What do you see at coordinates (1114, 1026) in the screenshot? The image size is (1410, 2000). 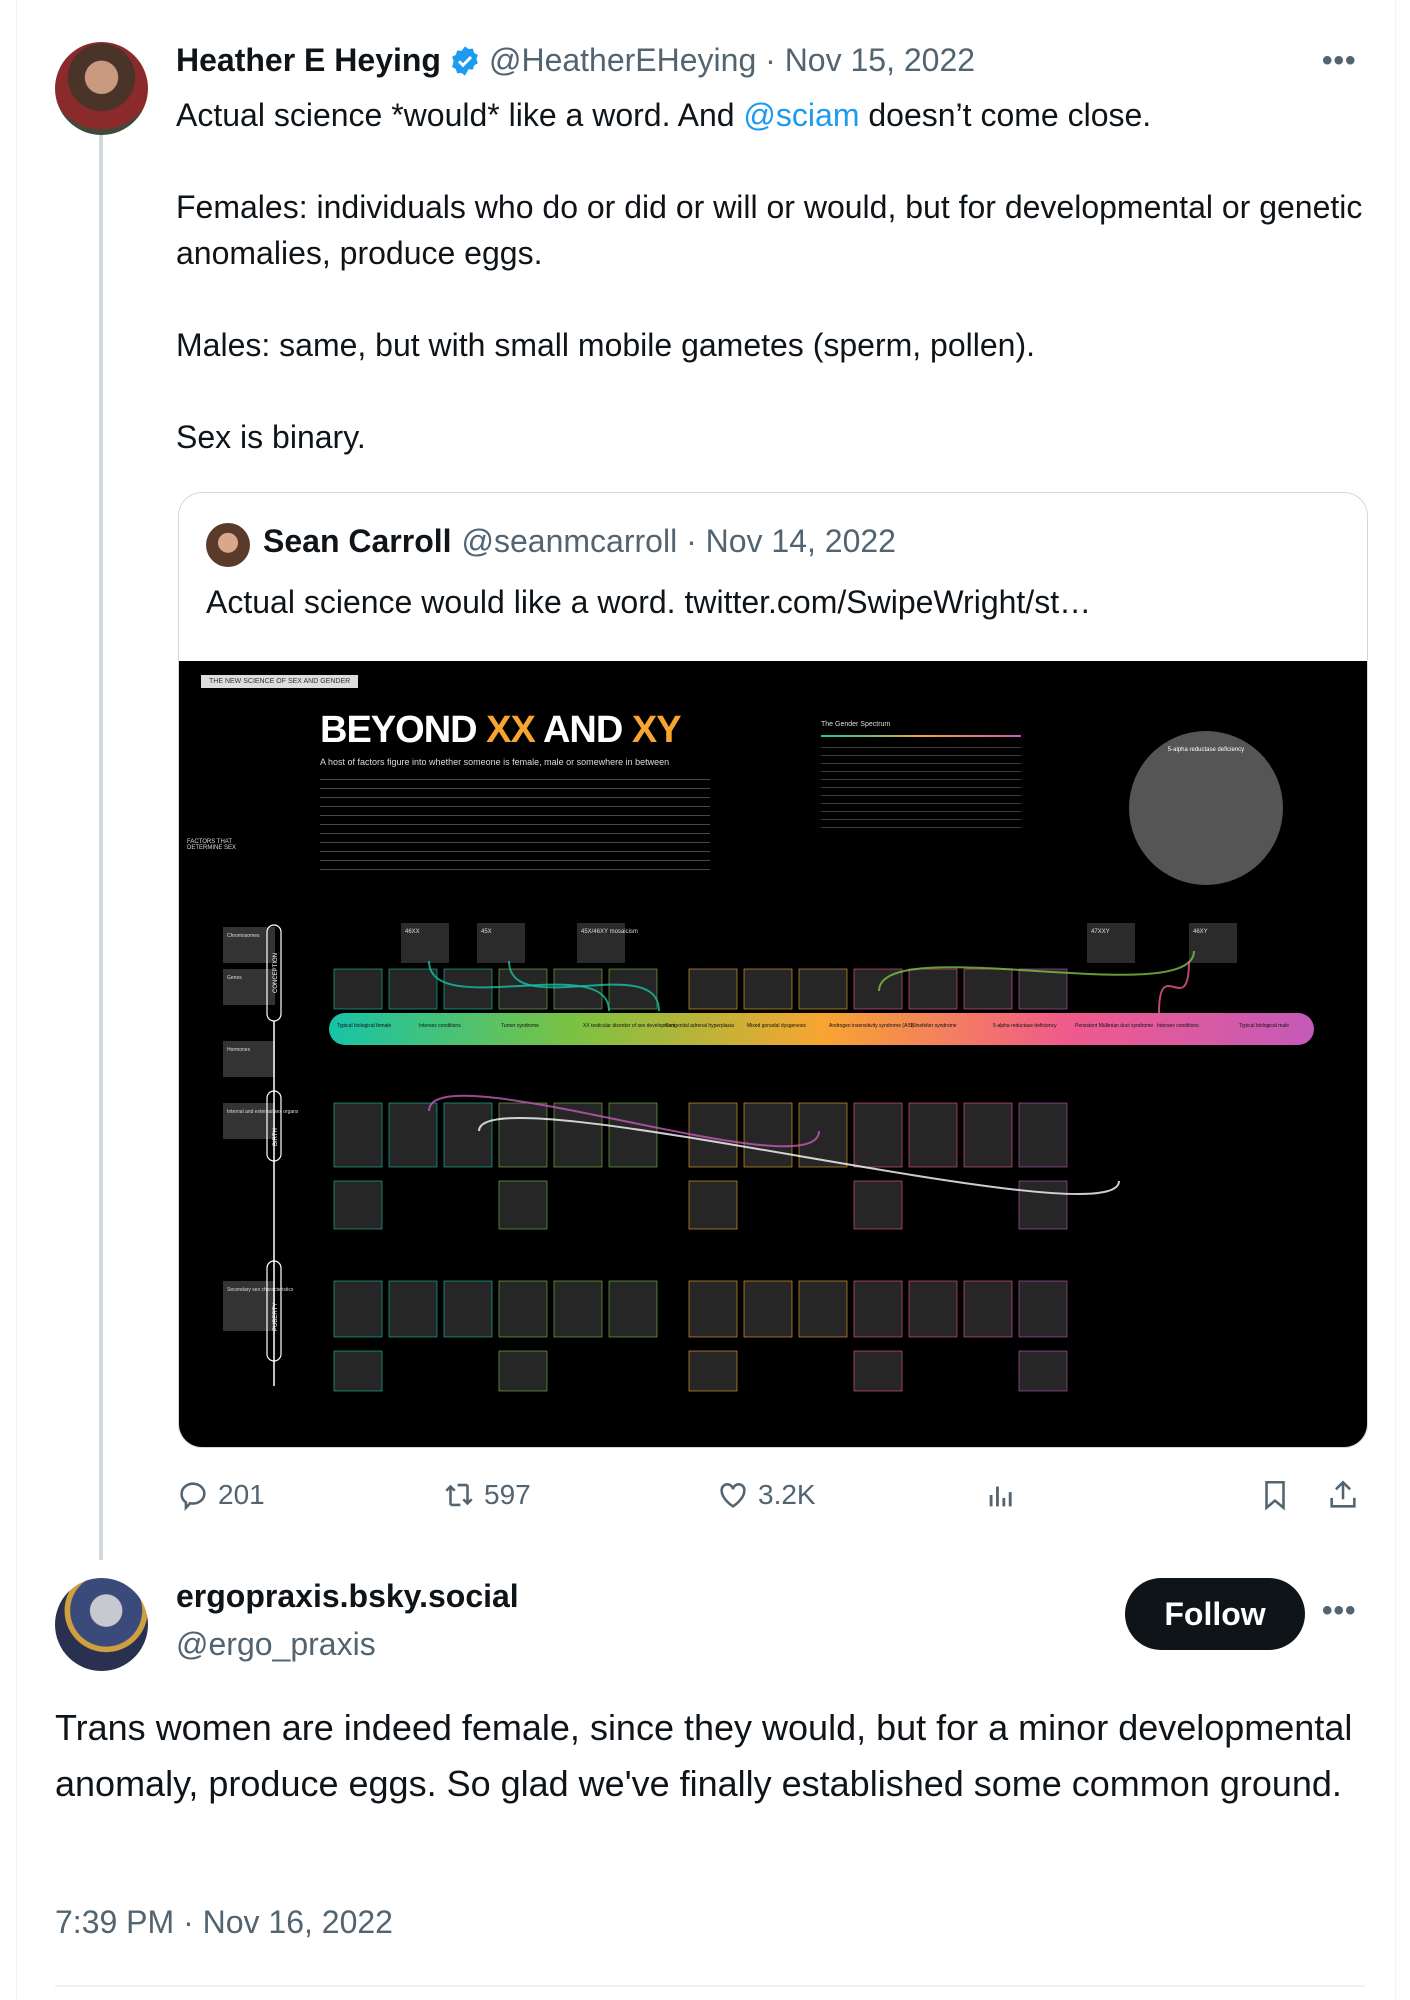 I see `band-label: Persistent Müllerian duct syndrome` at bounding box center [1114, 1026].